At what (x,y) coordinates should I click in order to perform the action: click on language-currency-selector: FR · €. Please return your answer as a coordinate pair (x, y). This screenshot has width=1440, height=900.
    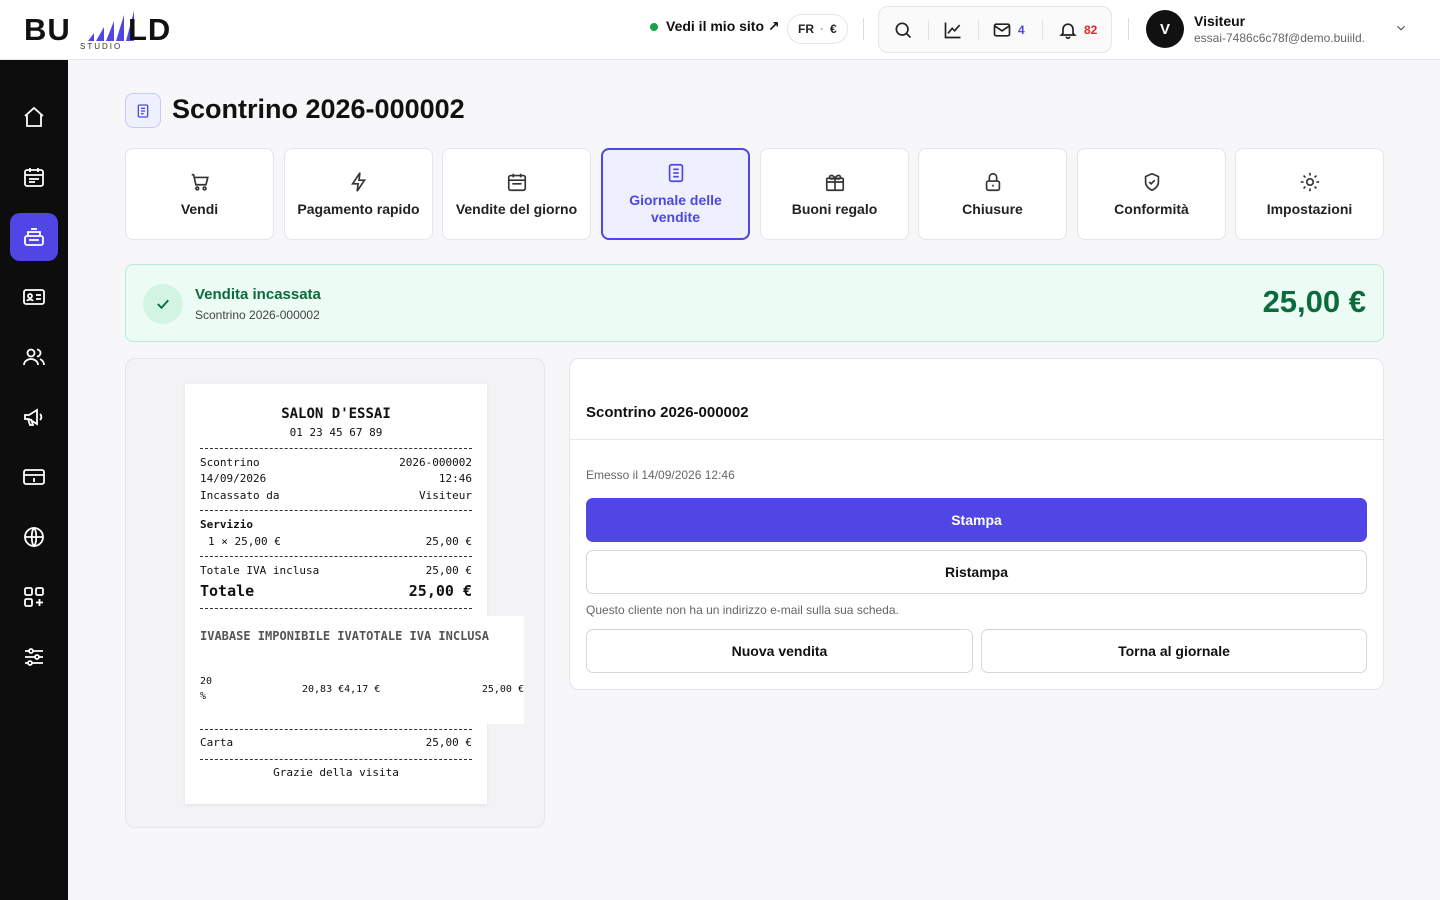
    Looking at the image, I should click on (817, 29).